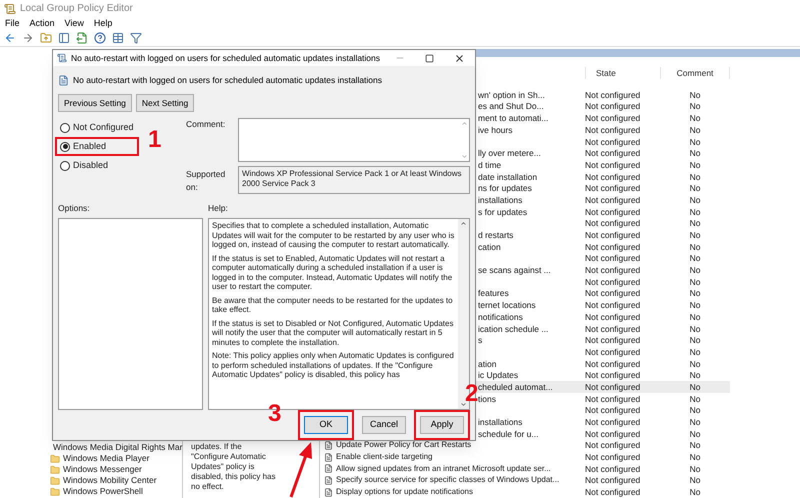  Describe the element at coordinates (333, 235) in the screenshot. I see `help-paragraph: Specifies that to complete a scheduled installation, Automatic Updates will wait for the computer to be restarted by any user who is logged on, instead of causing the computer to restart automatically.` at that location.